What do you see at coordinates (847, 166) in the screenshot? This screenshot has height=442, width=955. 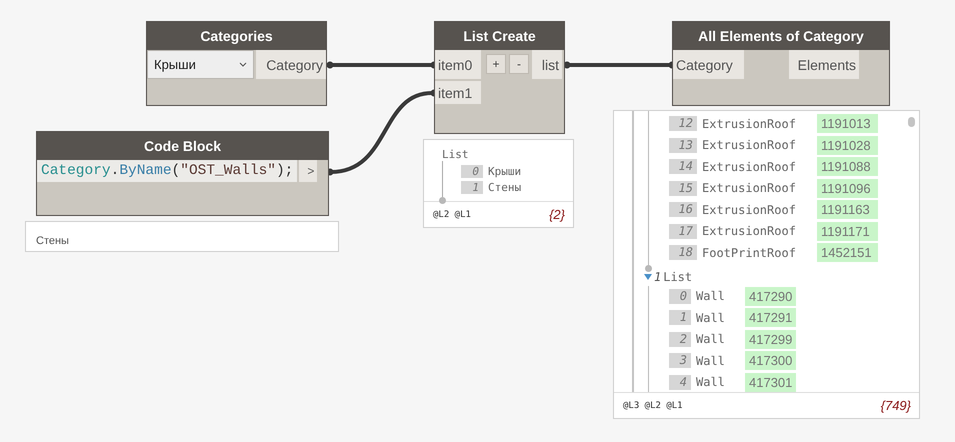 I see `element-id: 1191088` at bounding box center [847, 166].